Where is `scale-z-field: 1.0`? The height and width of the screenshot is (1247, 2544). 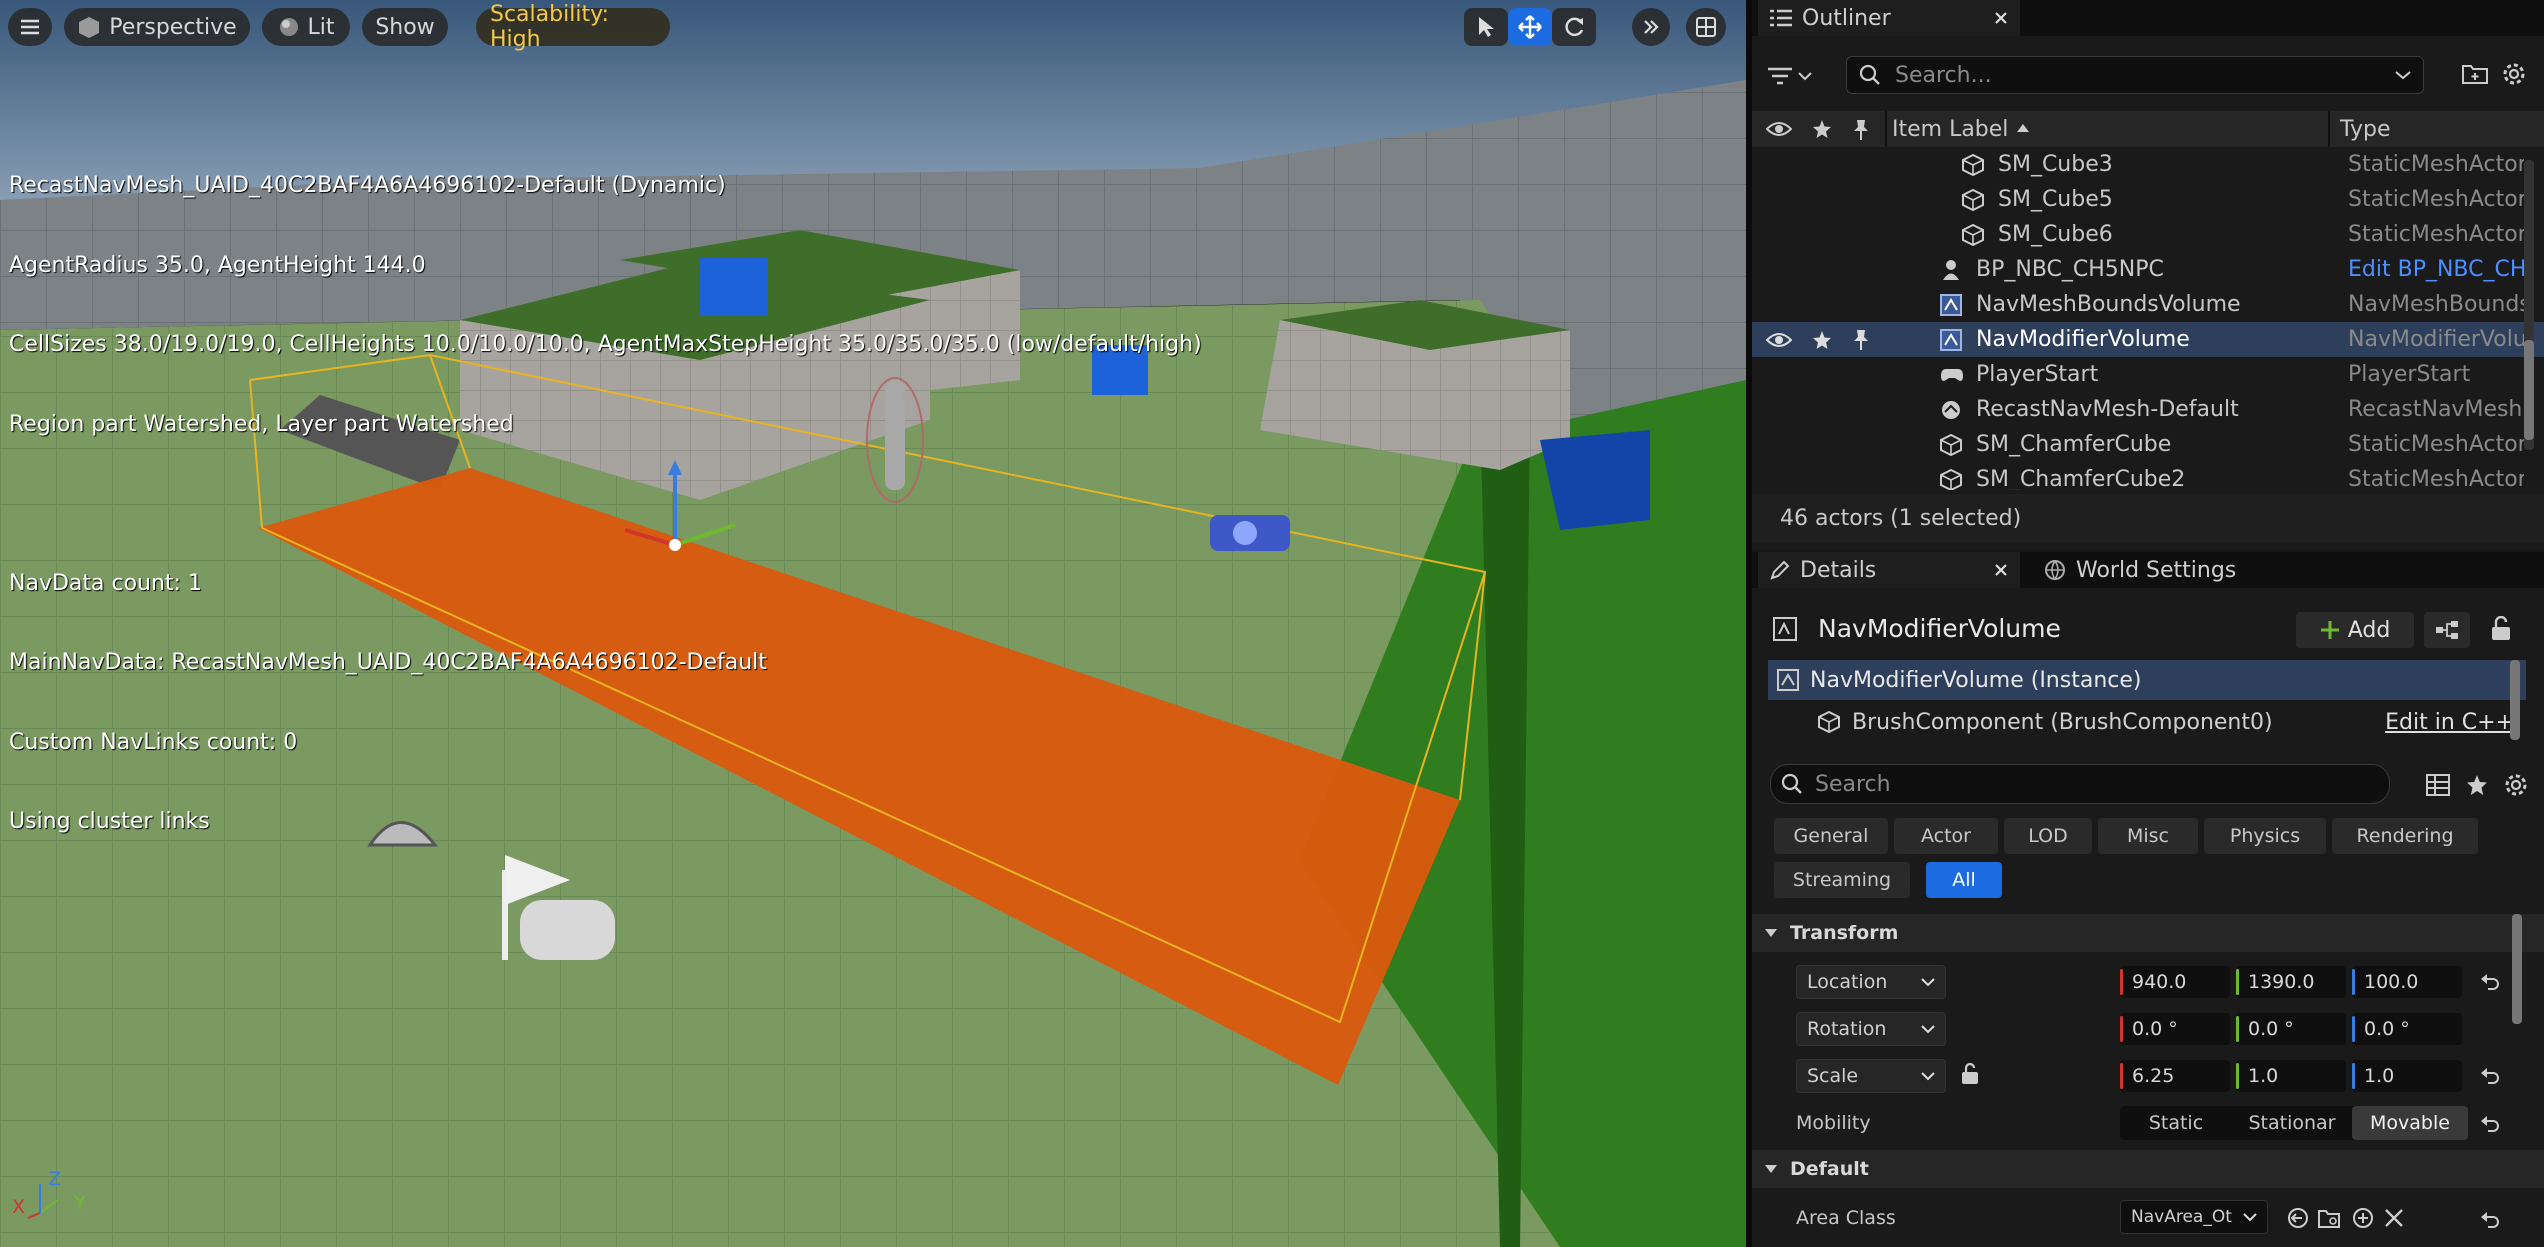
scale-z-field: 1.0 is located at coordinates (2407, 1076).